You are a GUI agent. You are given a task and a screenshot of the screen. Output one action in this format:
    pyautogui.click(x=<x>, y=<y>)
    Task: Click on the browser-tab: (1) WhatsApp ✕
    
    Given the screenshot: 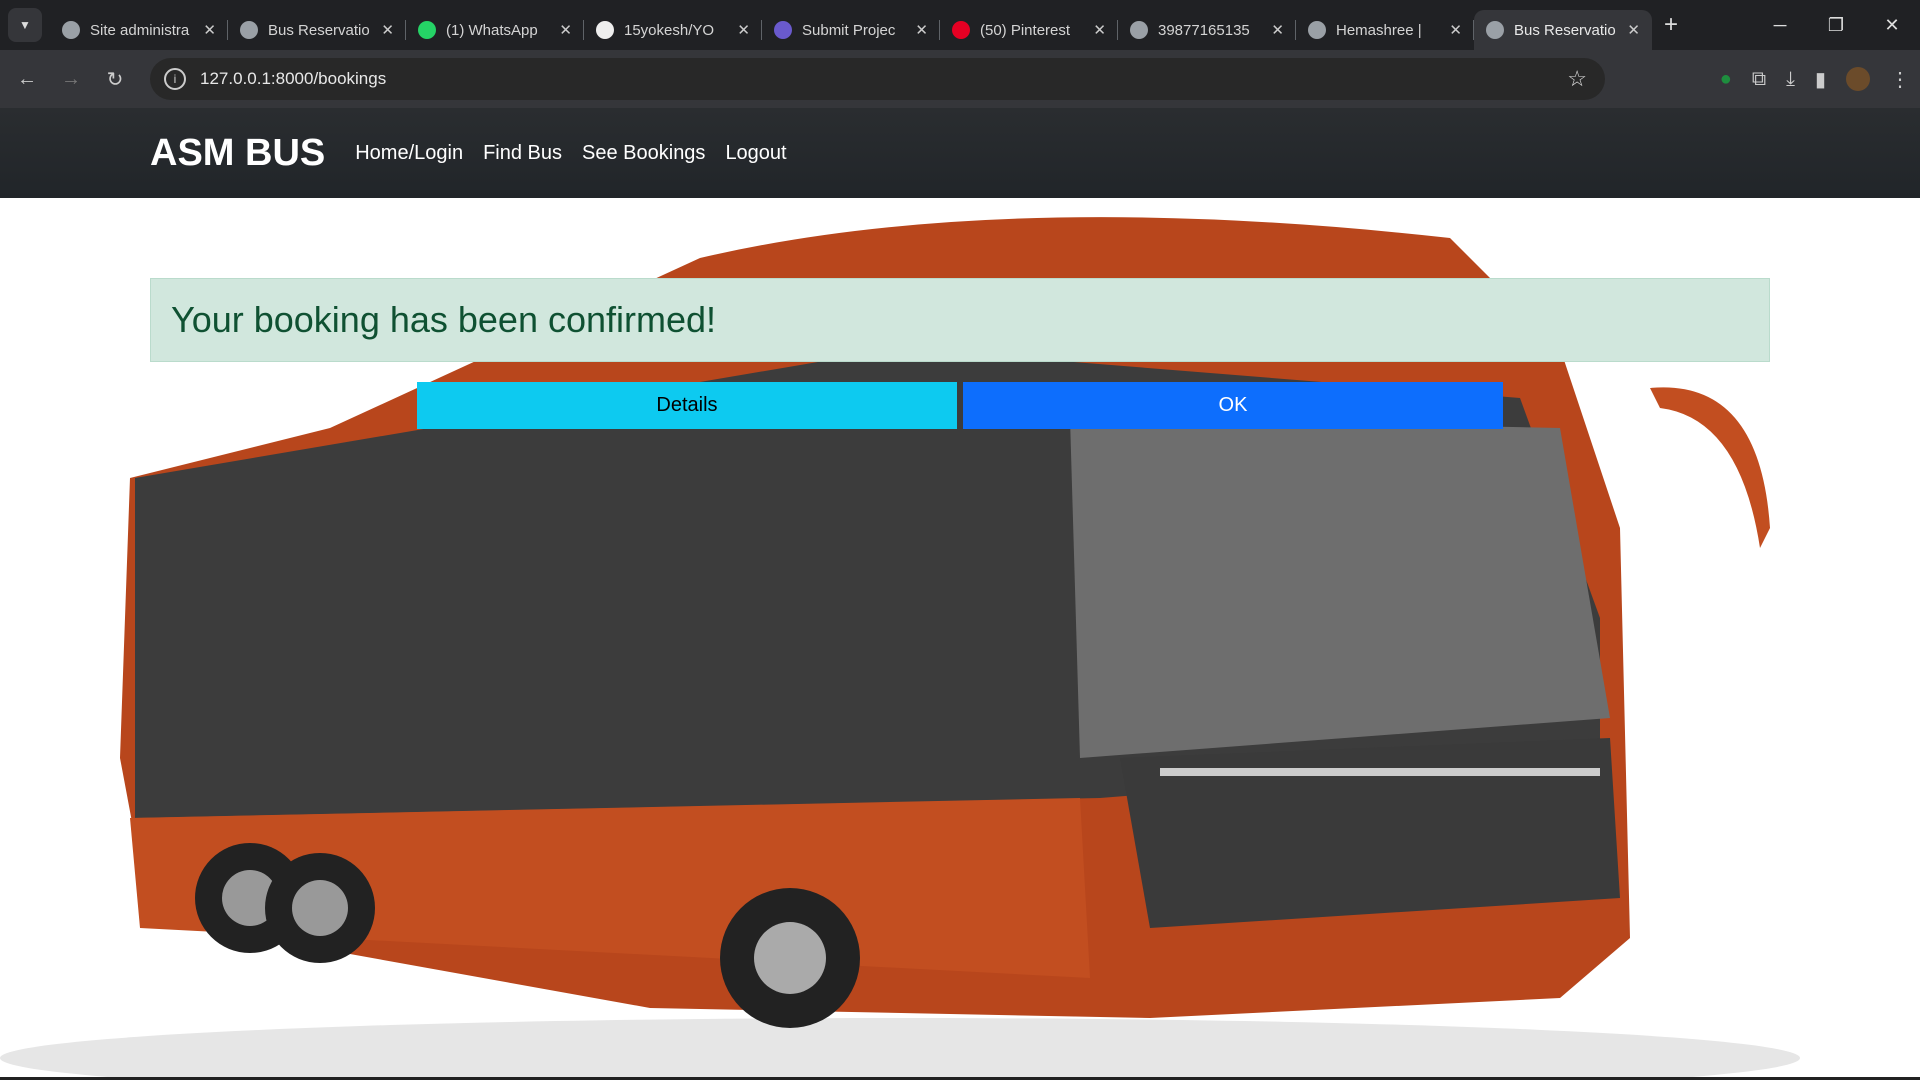 What is the action you would take?
    pyautogui.click(x=495, y=30)
    